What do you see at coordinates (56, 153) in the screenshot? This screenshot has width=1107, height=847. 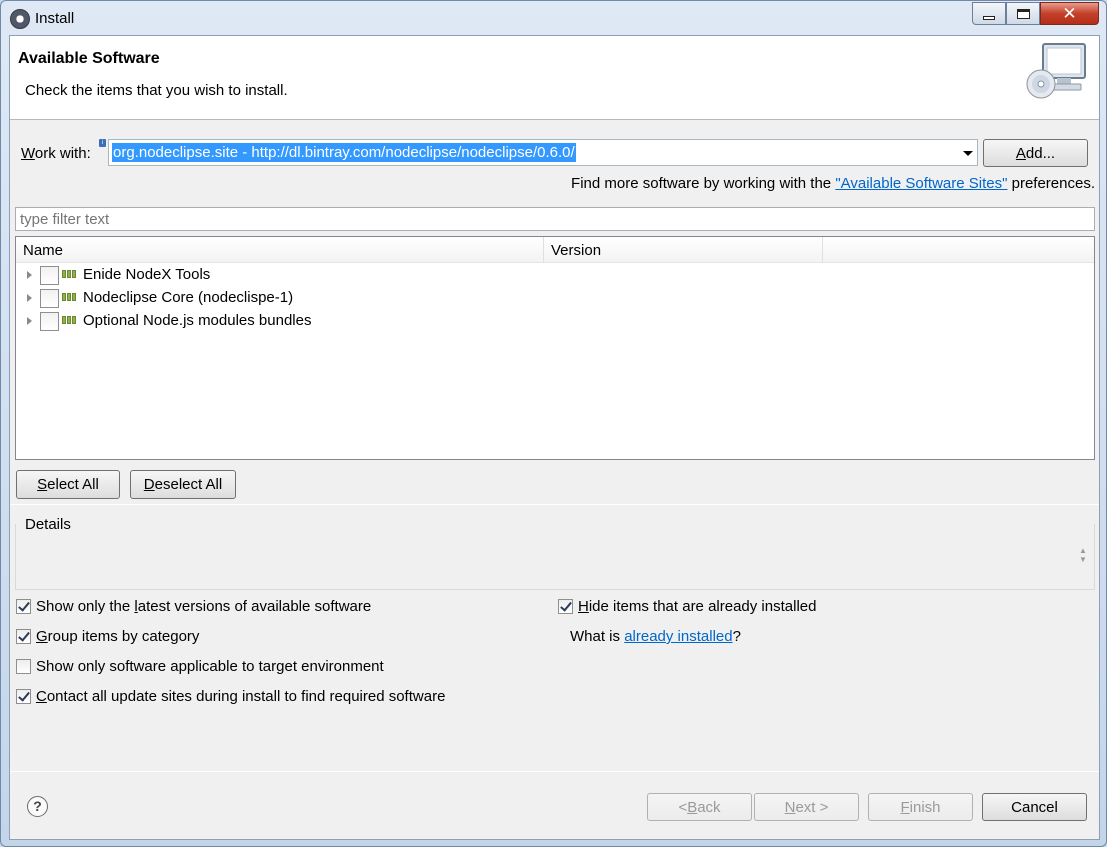 I see `work-with-label: Work with:` at bounding box center [56, 153].